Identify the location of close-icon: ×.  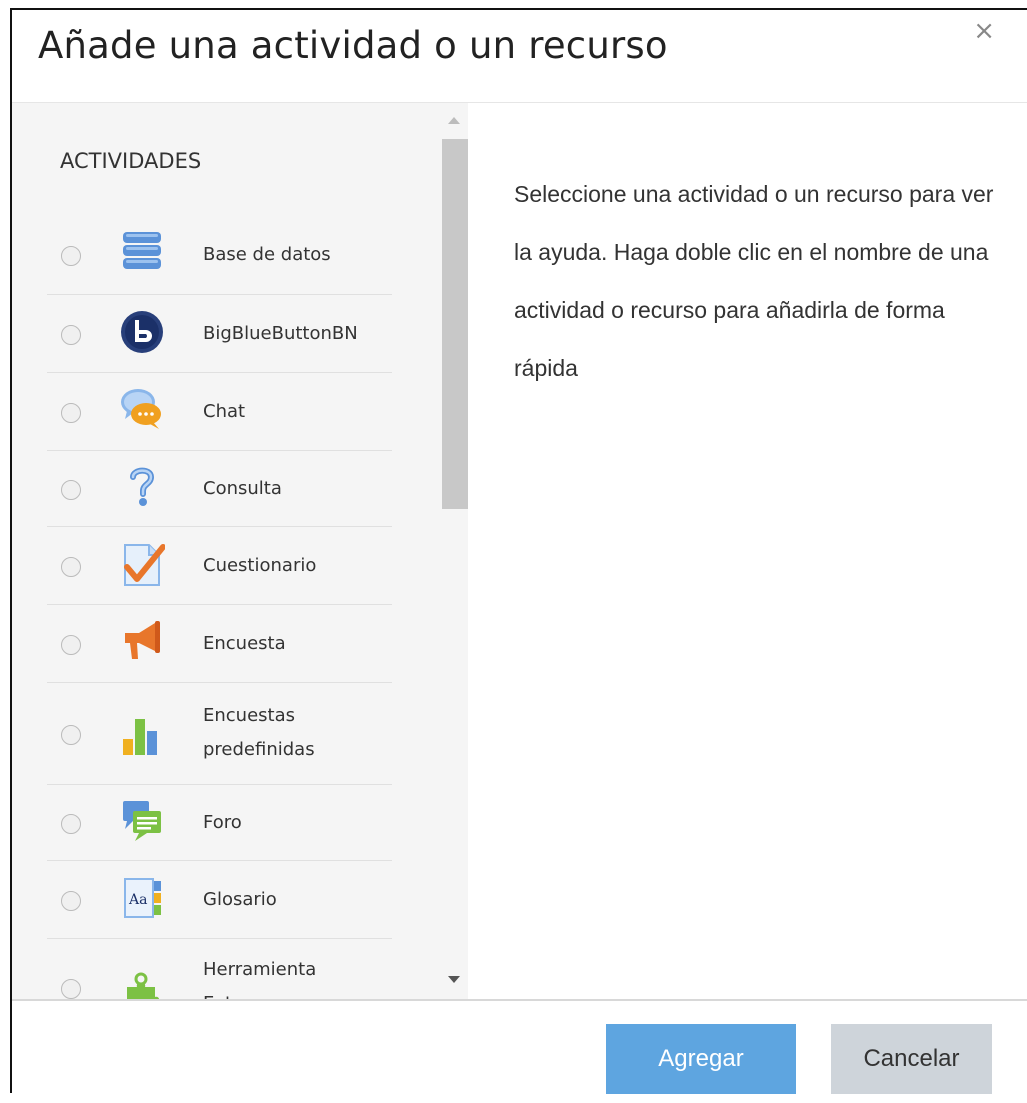
(984, 31).